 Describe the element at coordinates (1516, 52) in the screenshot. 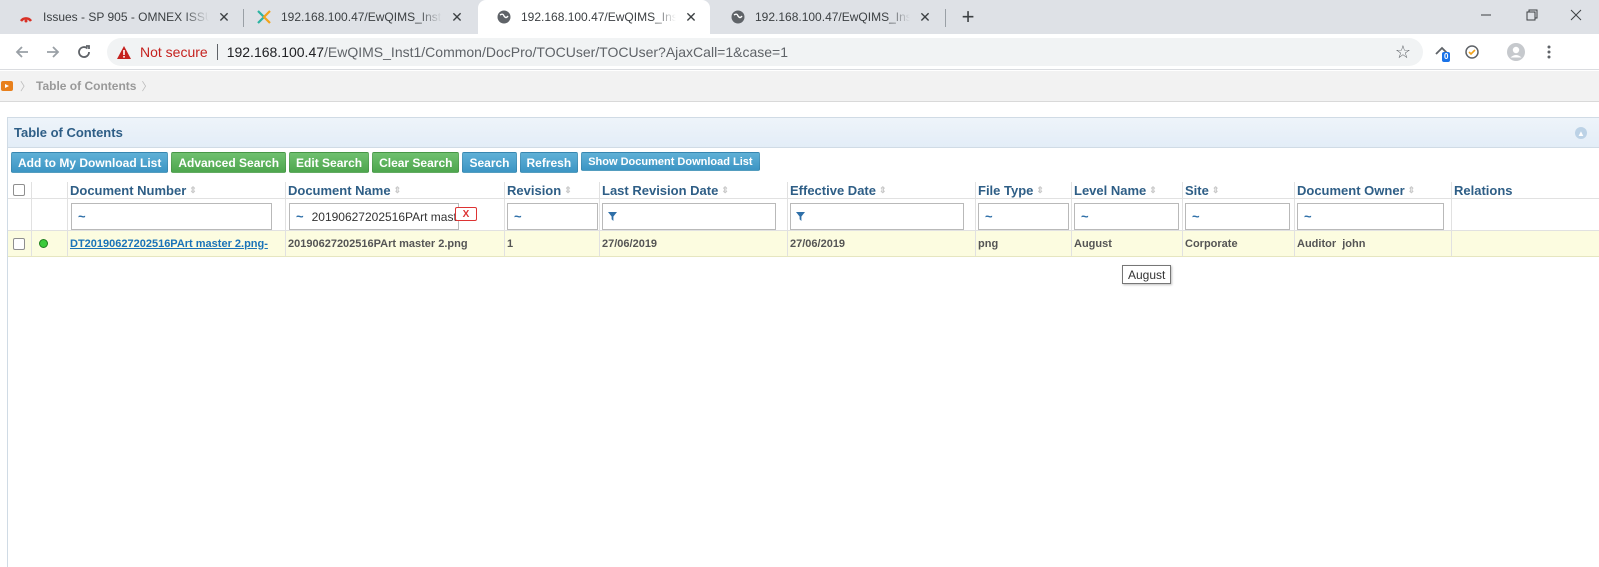

I see `profile-avatar-icon` at that location.